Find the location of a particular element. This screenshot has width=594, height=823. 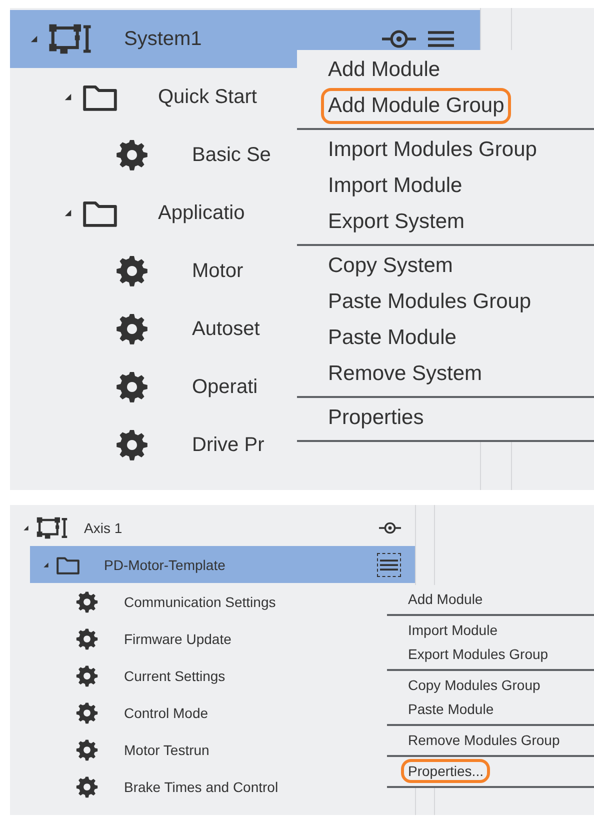

menu-item: Remove System is located at coordinates (405, 374).